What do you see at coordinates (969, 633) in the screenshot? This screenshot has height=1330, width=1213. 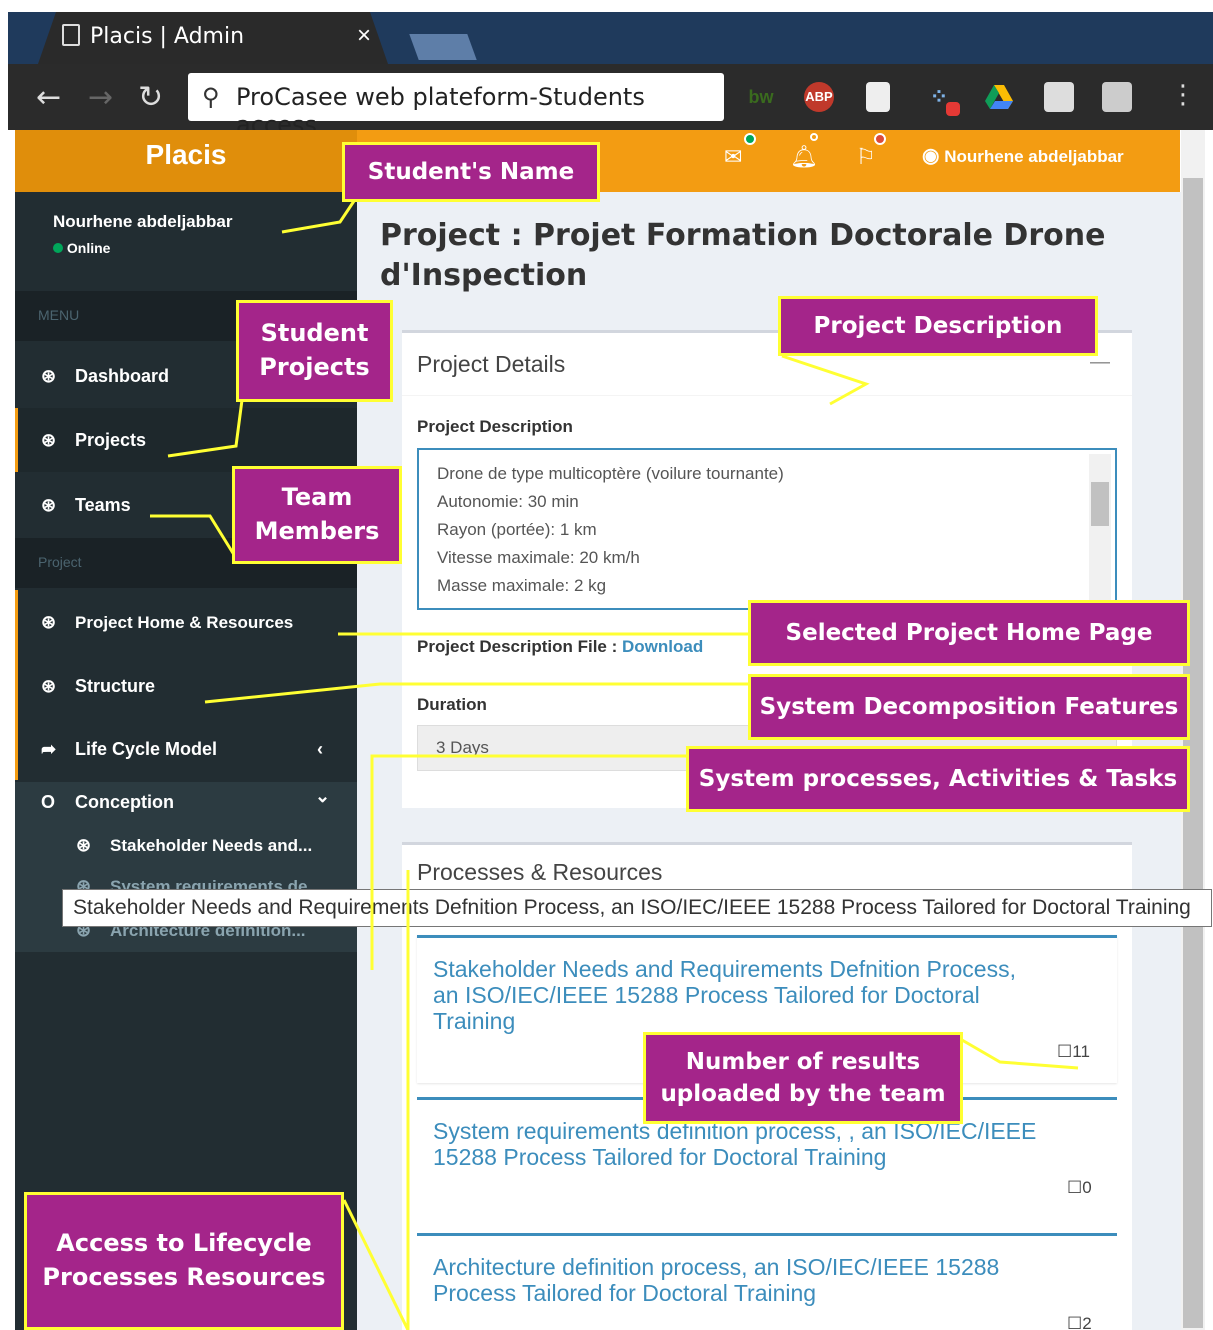 I see `callout-selected-home: Selected Project Home Page` at bounding box center [969, 633].